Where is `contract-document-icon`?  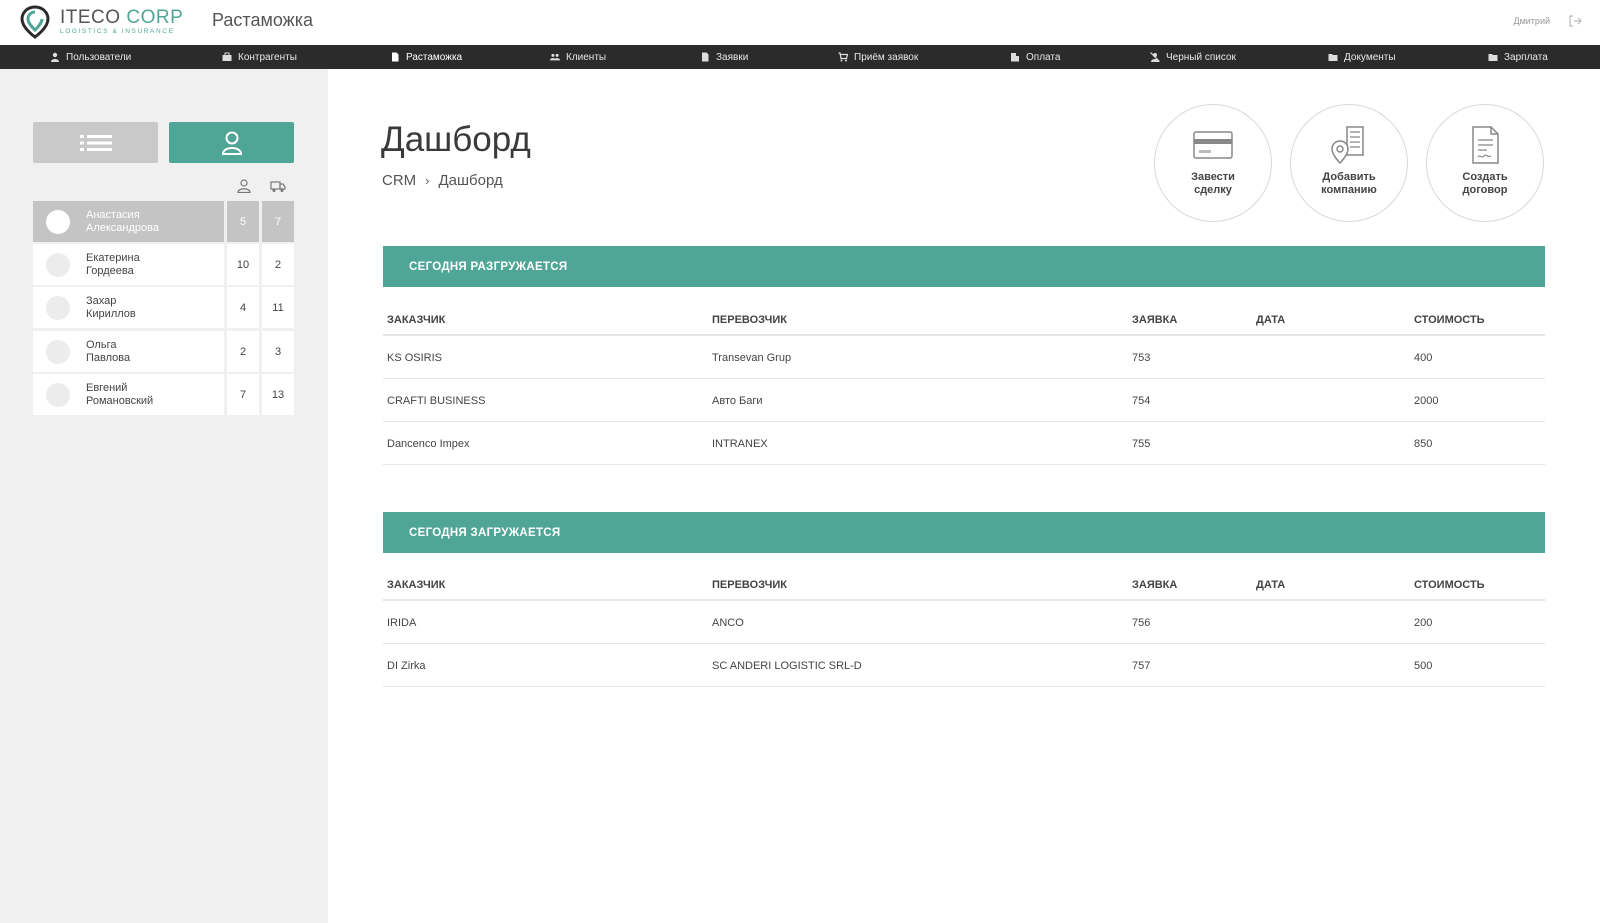 contract-document-icon is located at coordinates (1485, 145).